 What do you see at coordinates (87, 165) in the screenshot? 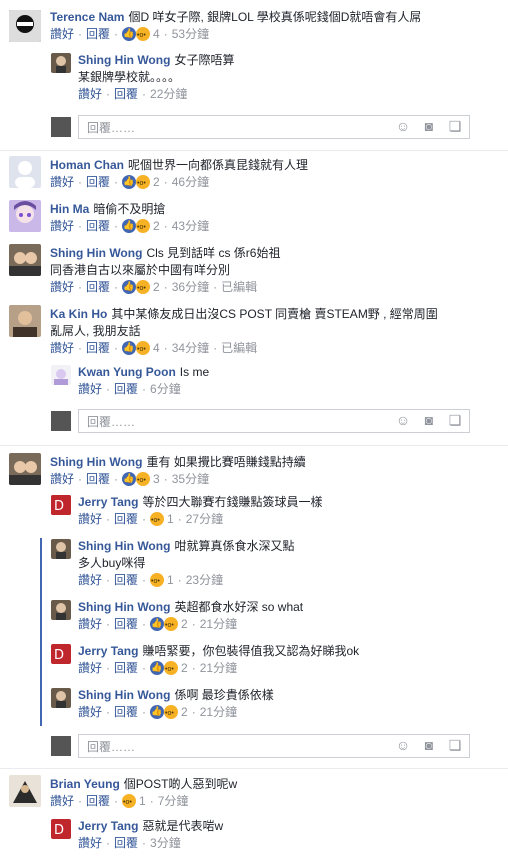
I see `commenter-name: Homan Chan` at bounding box center [87, 165].